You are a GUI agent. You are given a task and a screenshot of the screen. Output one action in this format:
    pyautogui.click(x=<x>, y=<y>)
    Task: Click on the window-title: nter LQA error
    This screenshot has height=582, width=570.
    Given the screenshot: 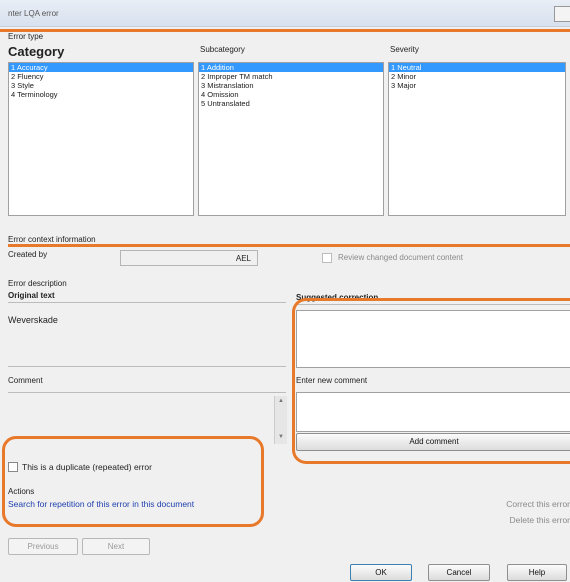 What is the action you would take?
    pyautogui.click(x=33, y=13)
    